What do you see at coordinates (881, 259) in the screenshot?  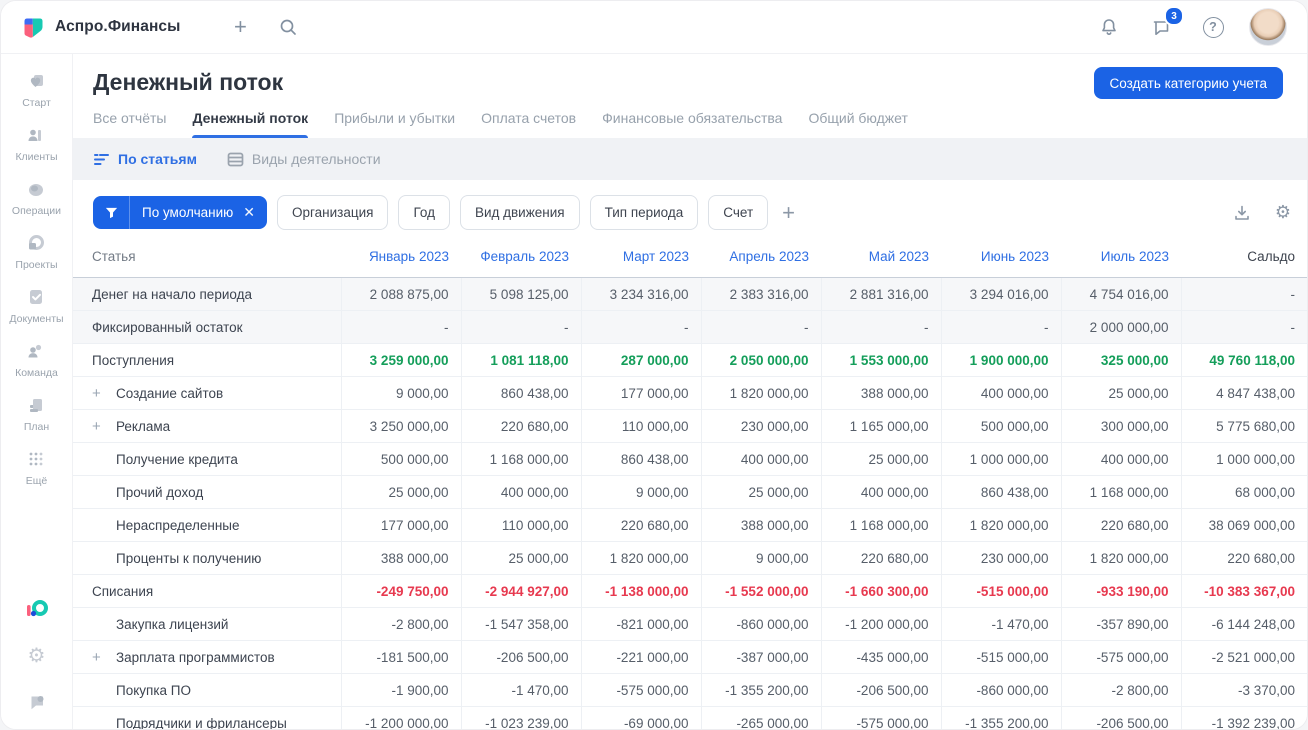 I see `column-header-month: Май 2023` at bounding box center [881, 259].